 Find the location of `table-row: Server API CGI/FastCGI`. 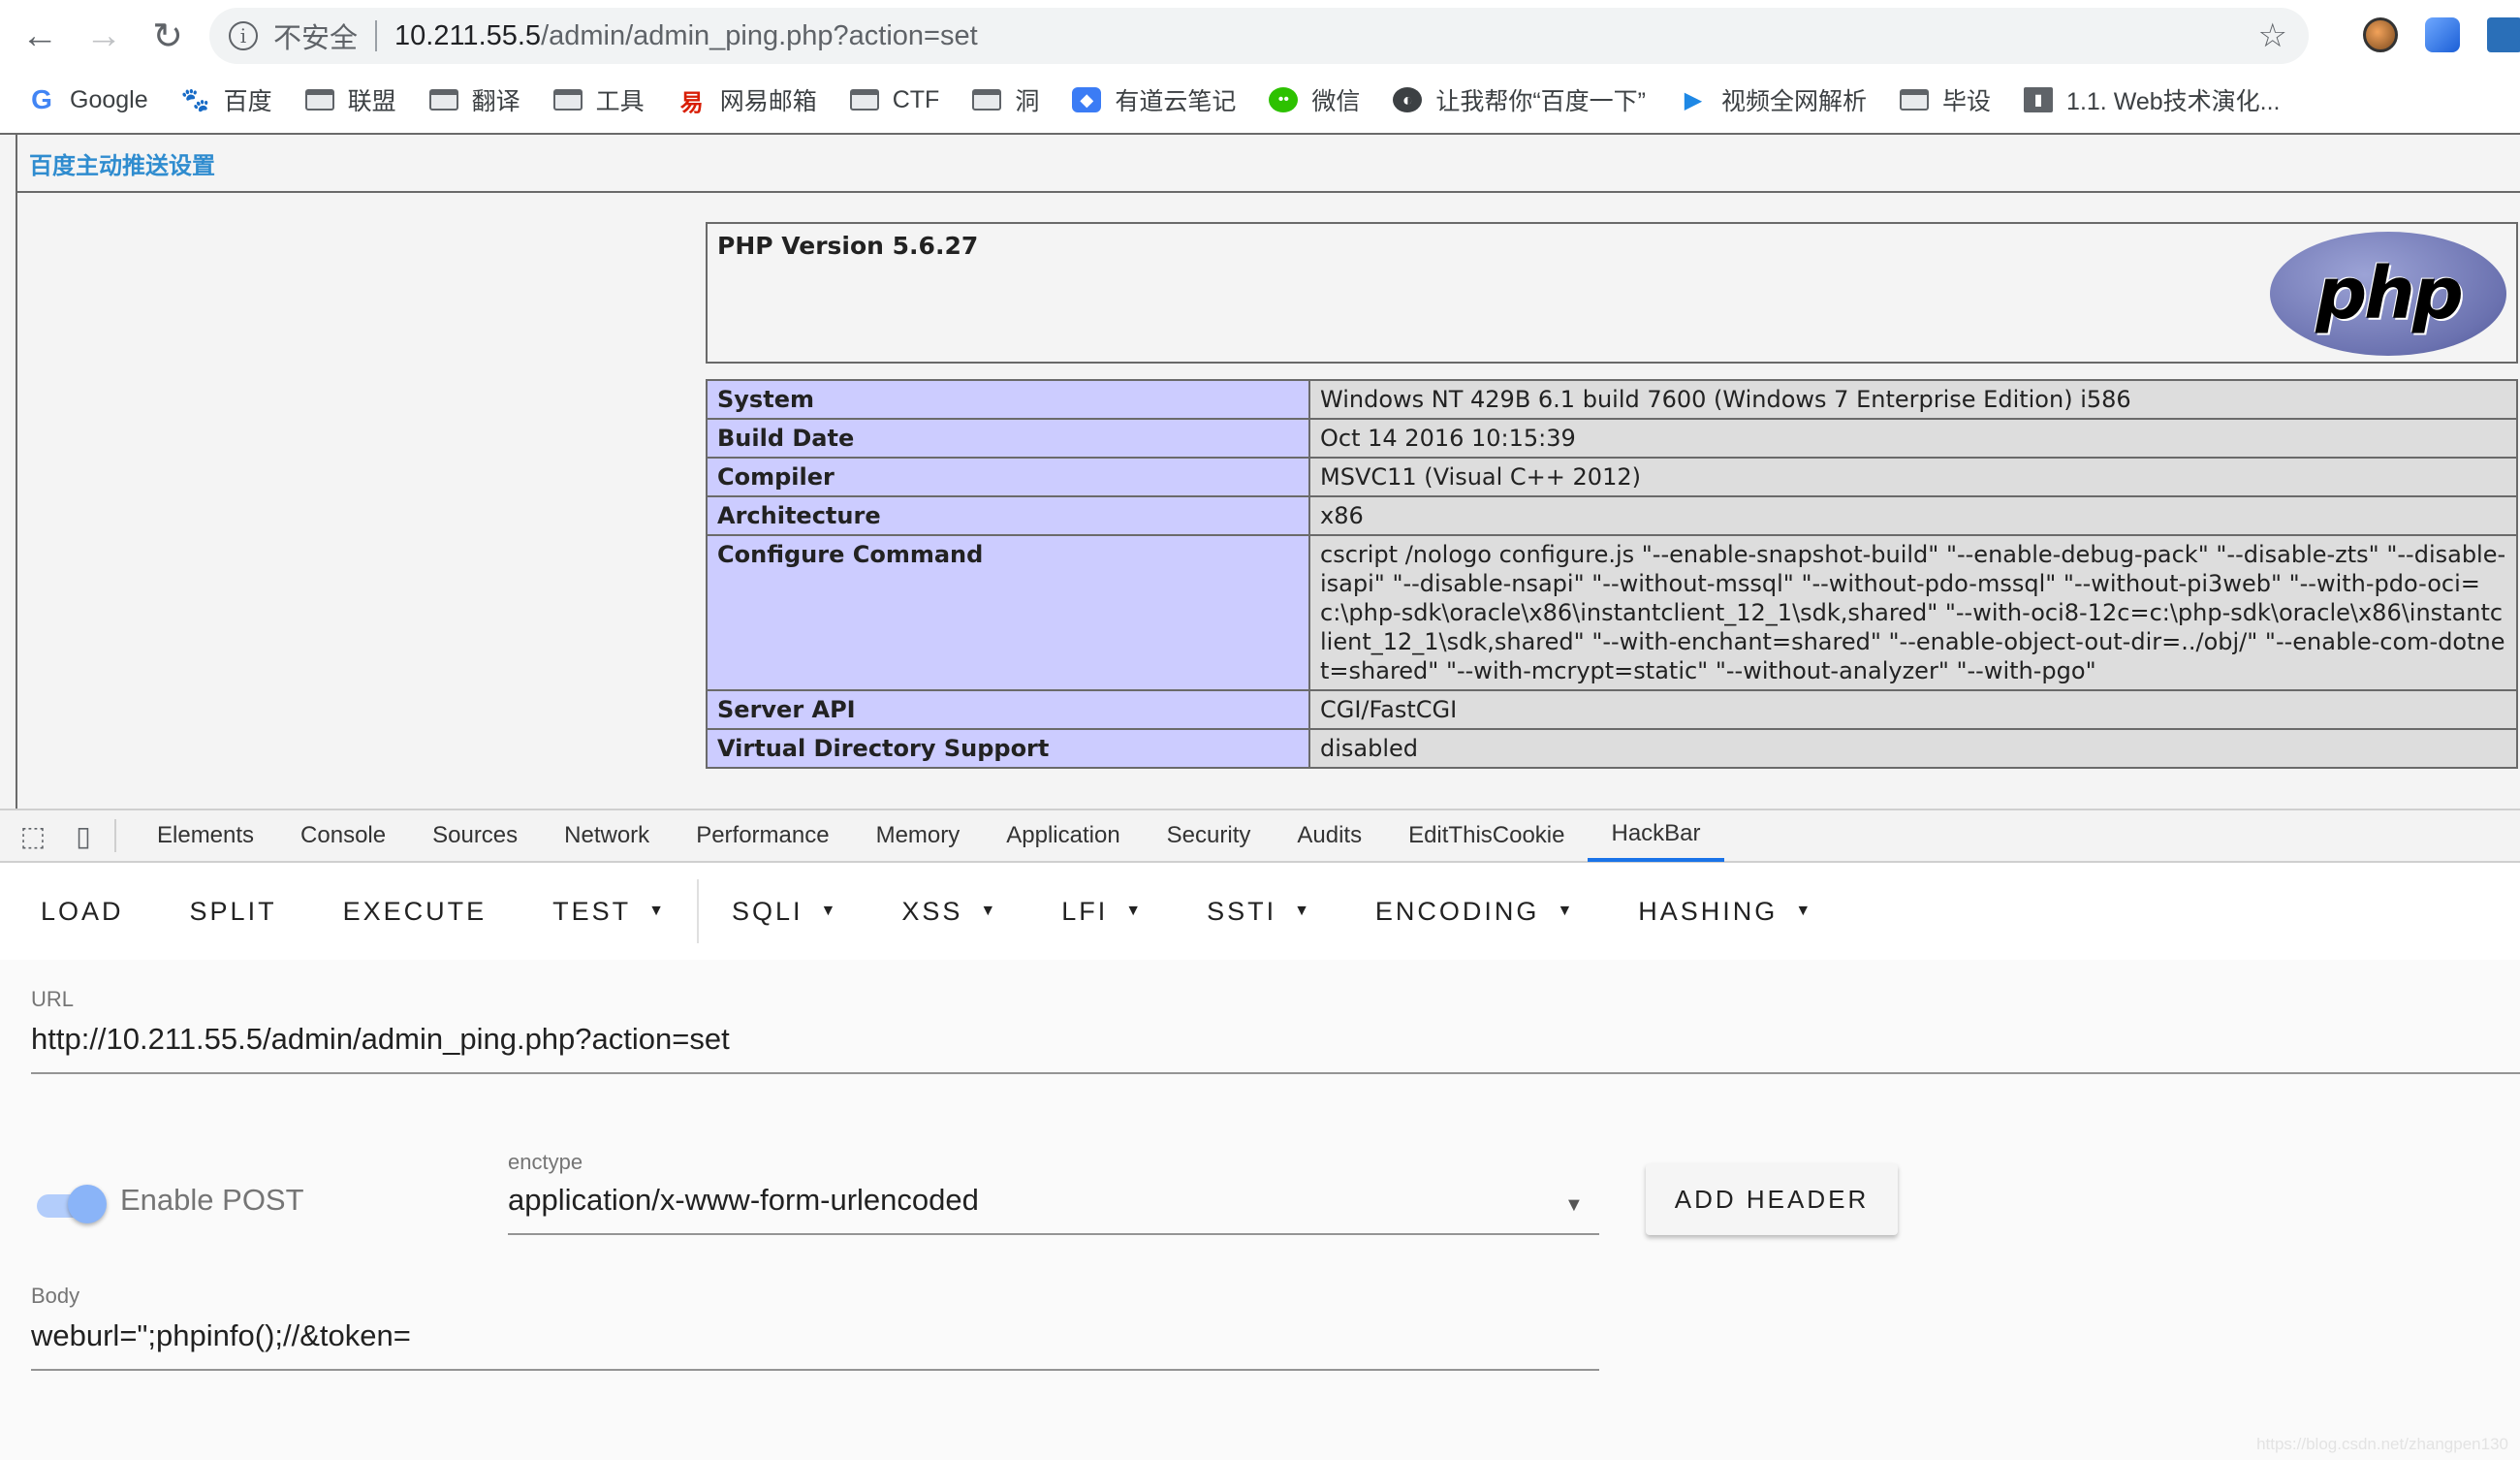

table-row: Server API CGI/FastCGI is located at coordinates (1612, 710).